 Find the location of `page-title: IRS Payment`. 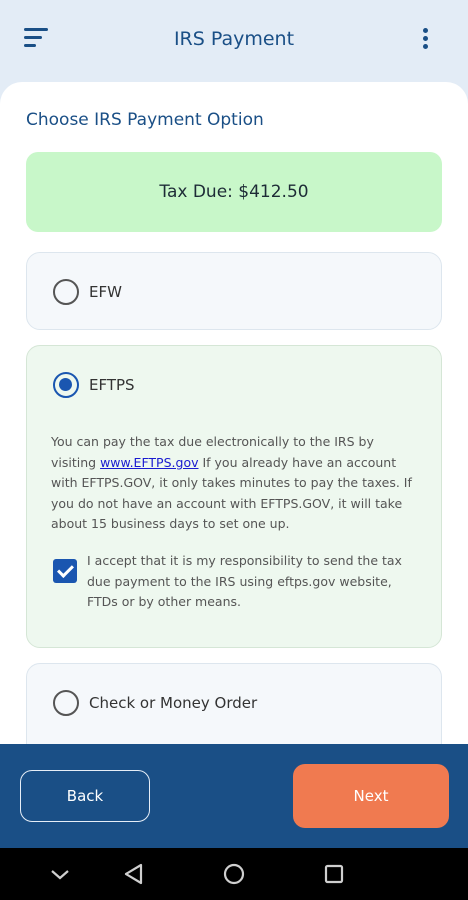

page-title: IRS Payment is located at coordinates (234, 39).